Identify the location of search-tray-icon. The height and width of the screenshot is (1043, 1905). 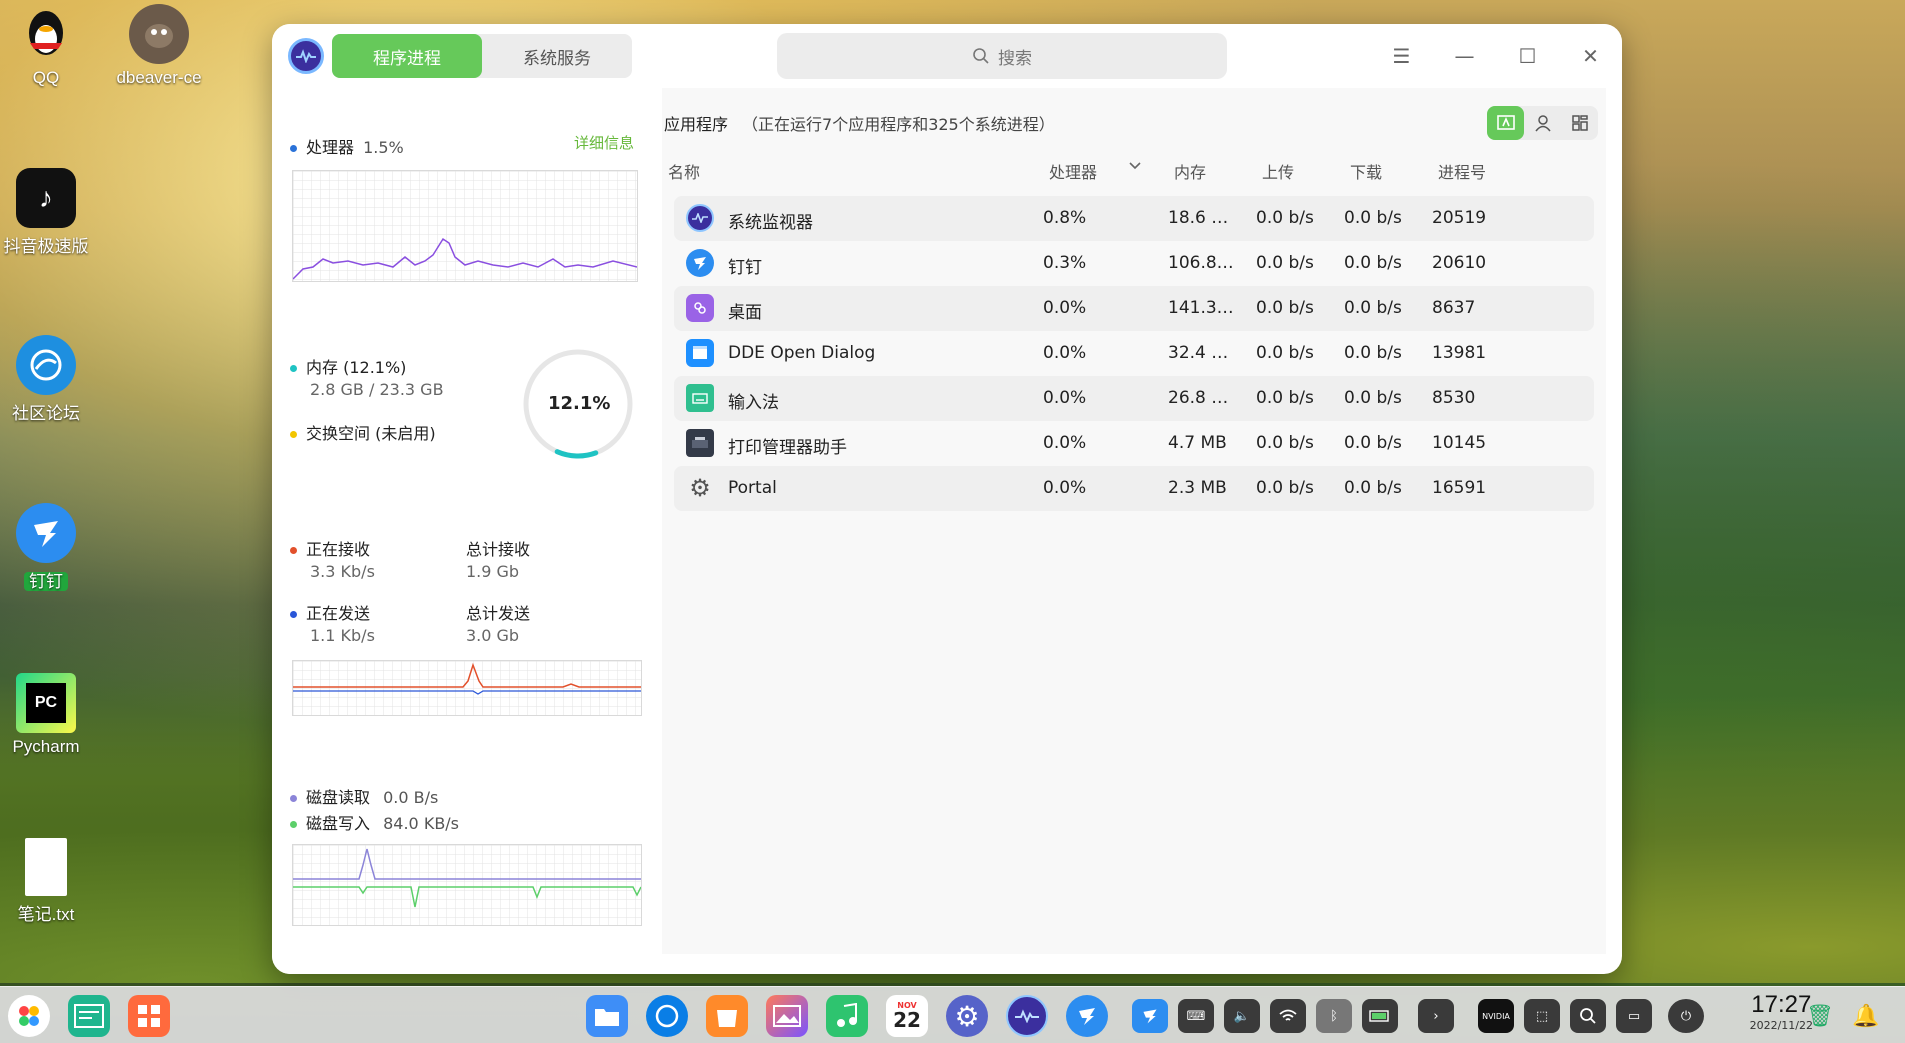
(1588, 1016).